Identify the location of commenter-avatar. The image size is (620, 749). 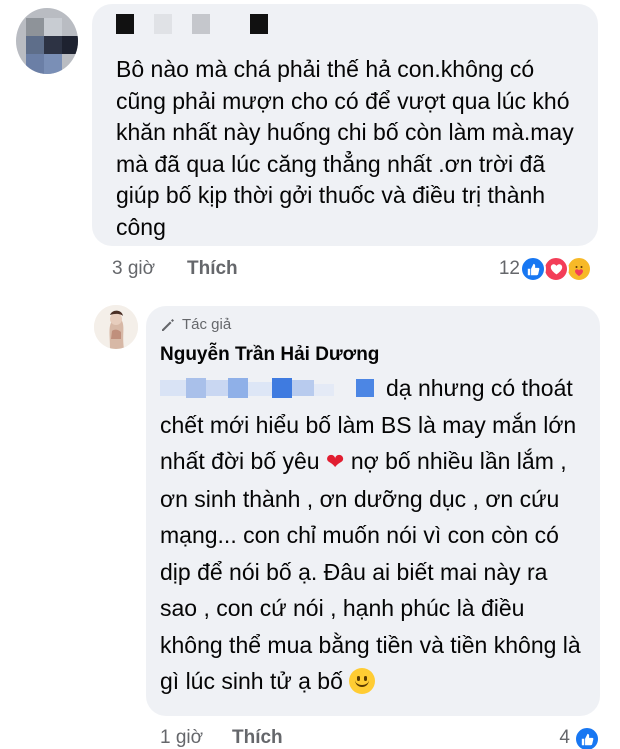
(47, 41).